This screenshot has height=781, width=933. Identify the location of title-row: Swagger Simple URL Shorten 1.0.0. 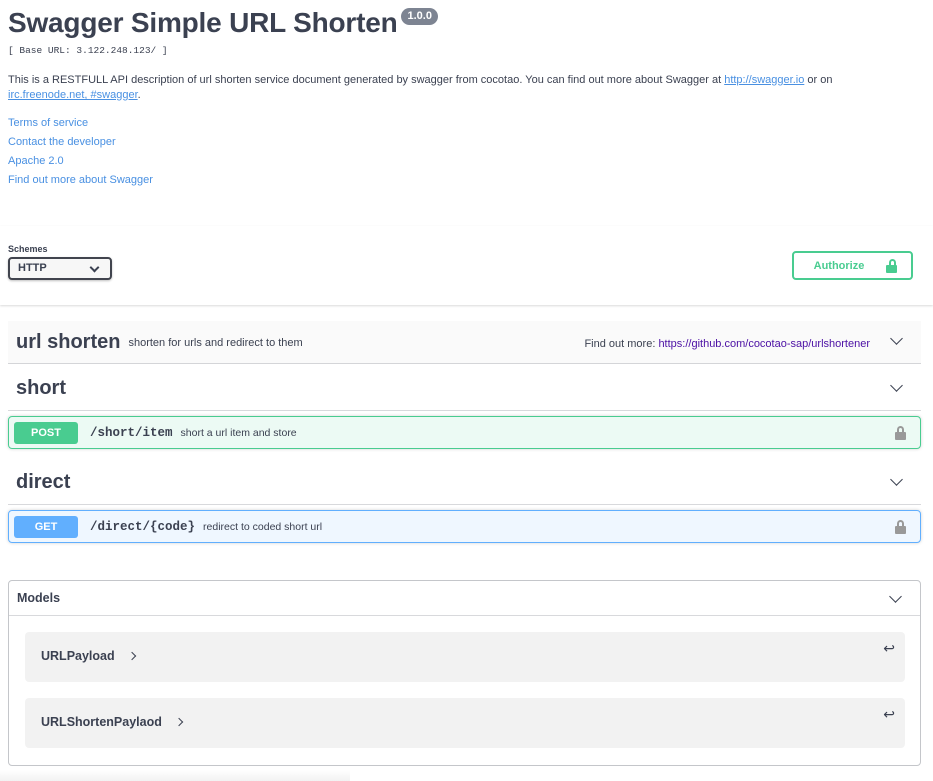
(465, 23).